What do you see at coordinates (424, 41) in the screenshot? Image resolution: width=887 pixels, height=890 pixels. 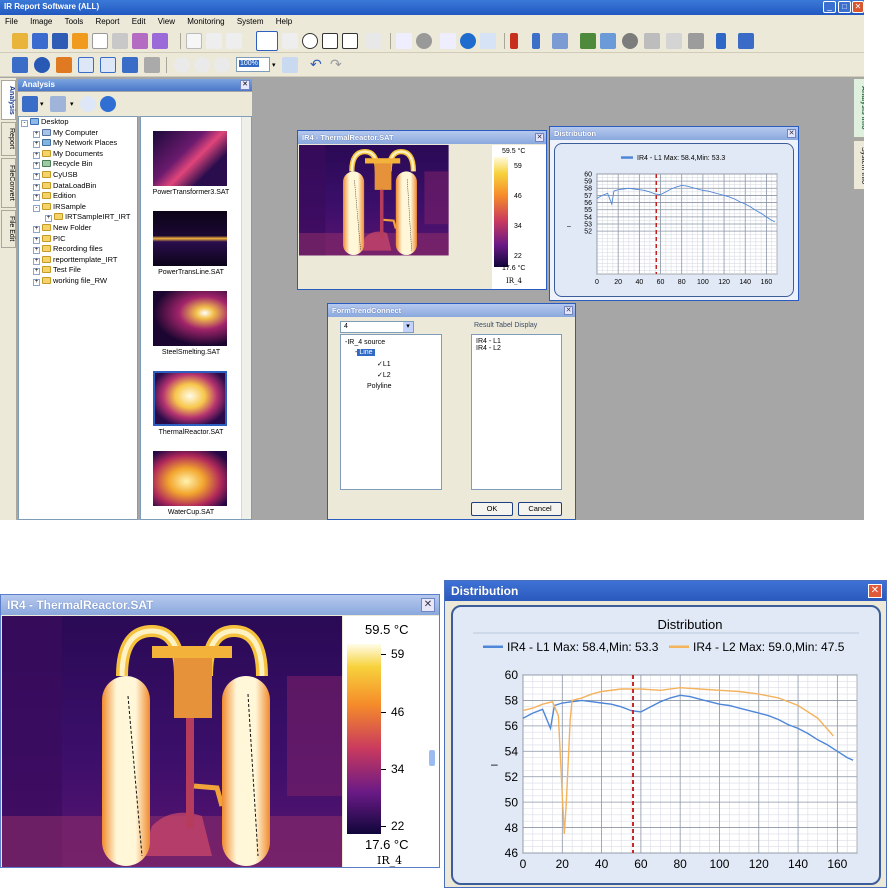 I see `sphere-icon` at bounding box center [424, 41].